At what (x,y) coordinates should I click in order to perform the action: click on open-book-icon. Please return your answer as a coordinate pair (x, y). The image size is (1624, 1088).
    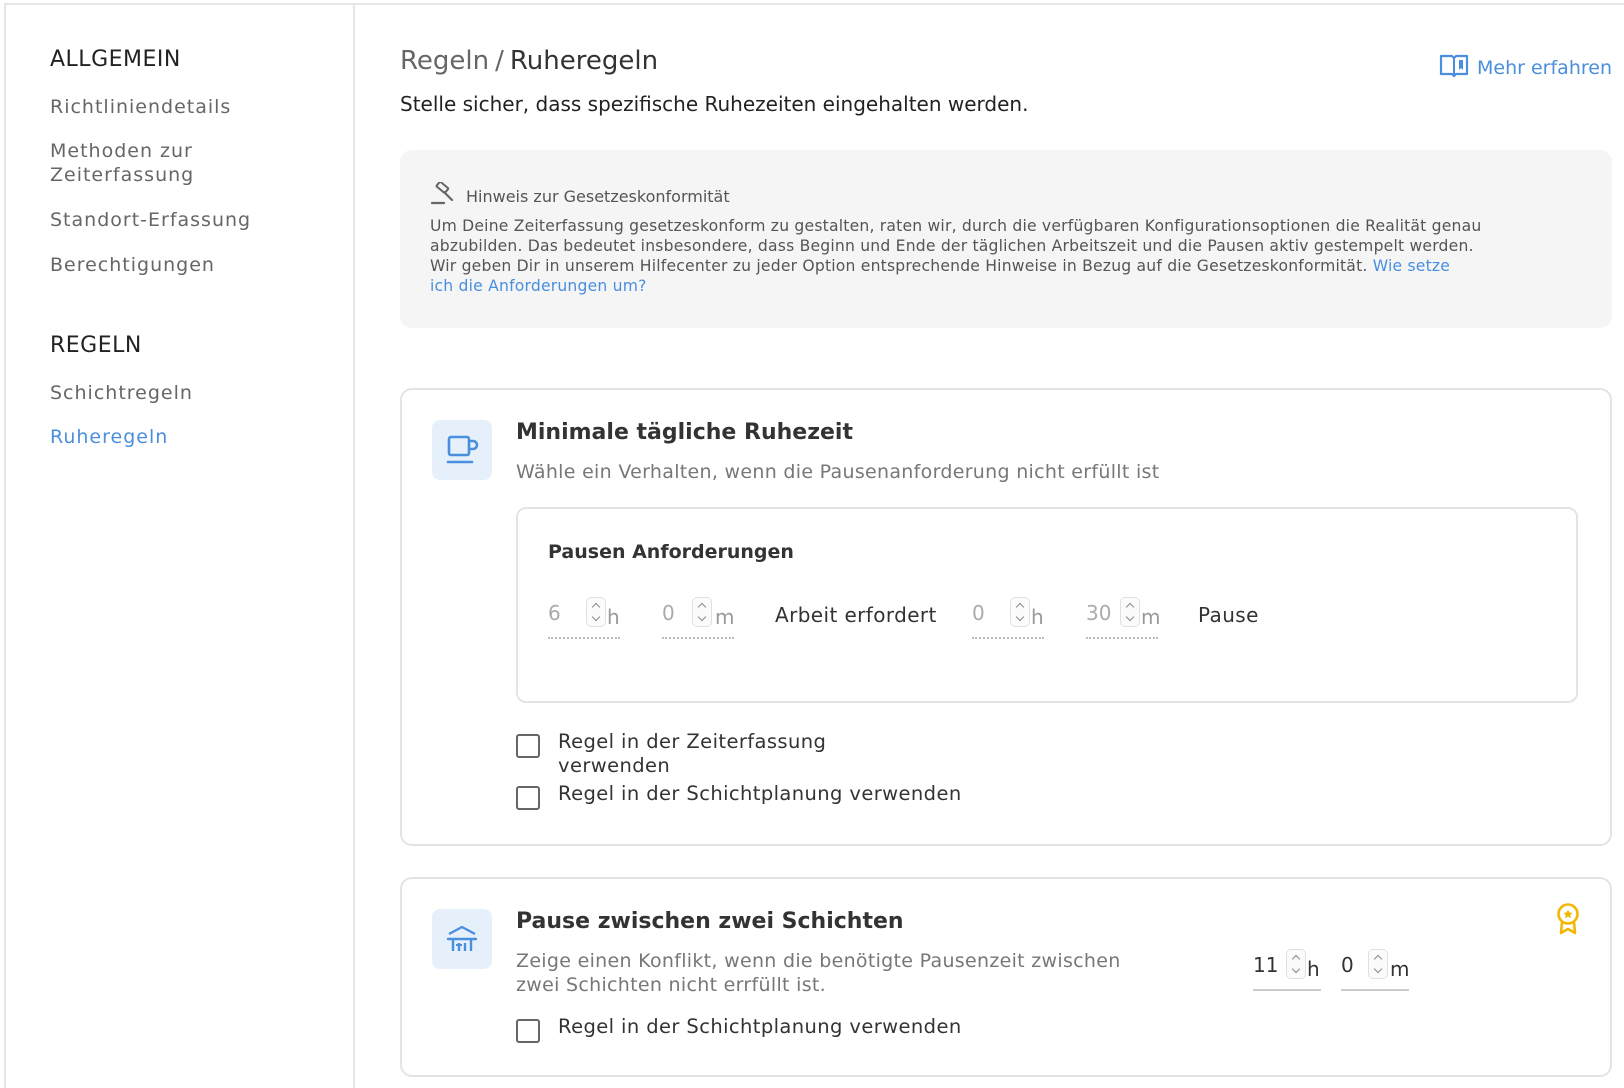
    Looking at the image, I should click on (1454, 67).